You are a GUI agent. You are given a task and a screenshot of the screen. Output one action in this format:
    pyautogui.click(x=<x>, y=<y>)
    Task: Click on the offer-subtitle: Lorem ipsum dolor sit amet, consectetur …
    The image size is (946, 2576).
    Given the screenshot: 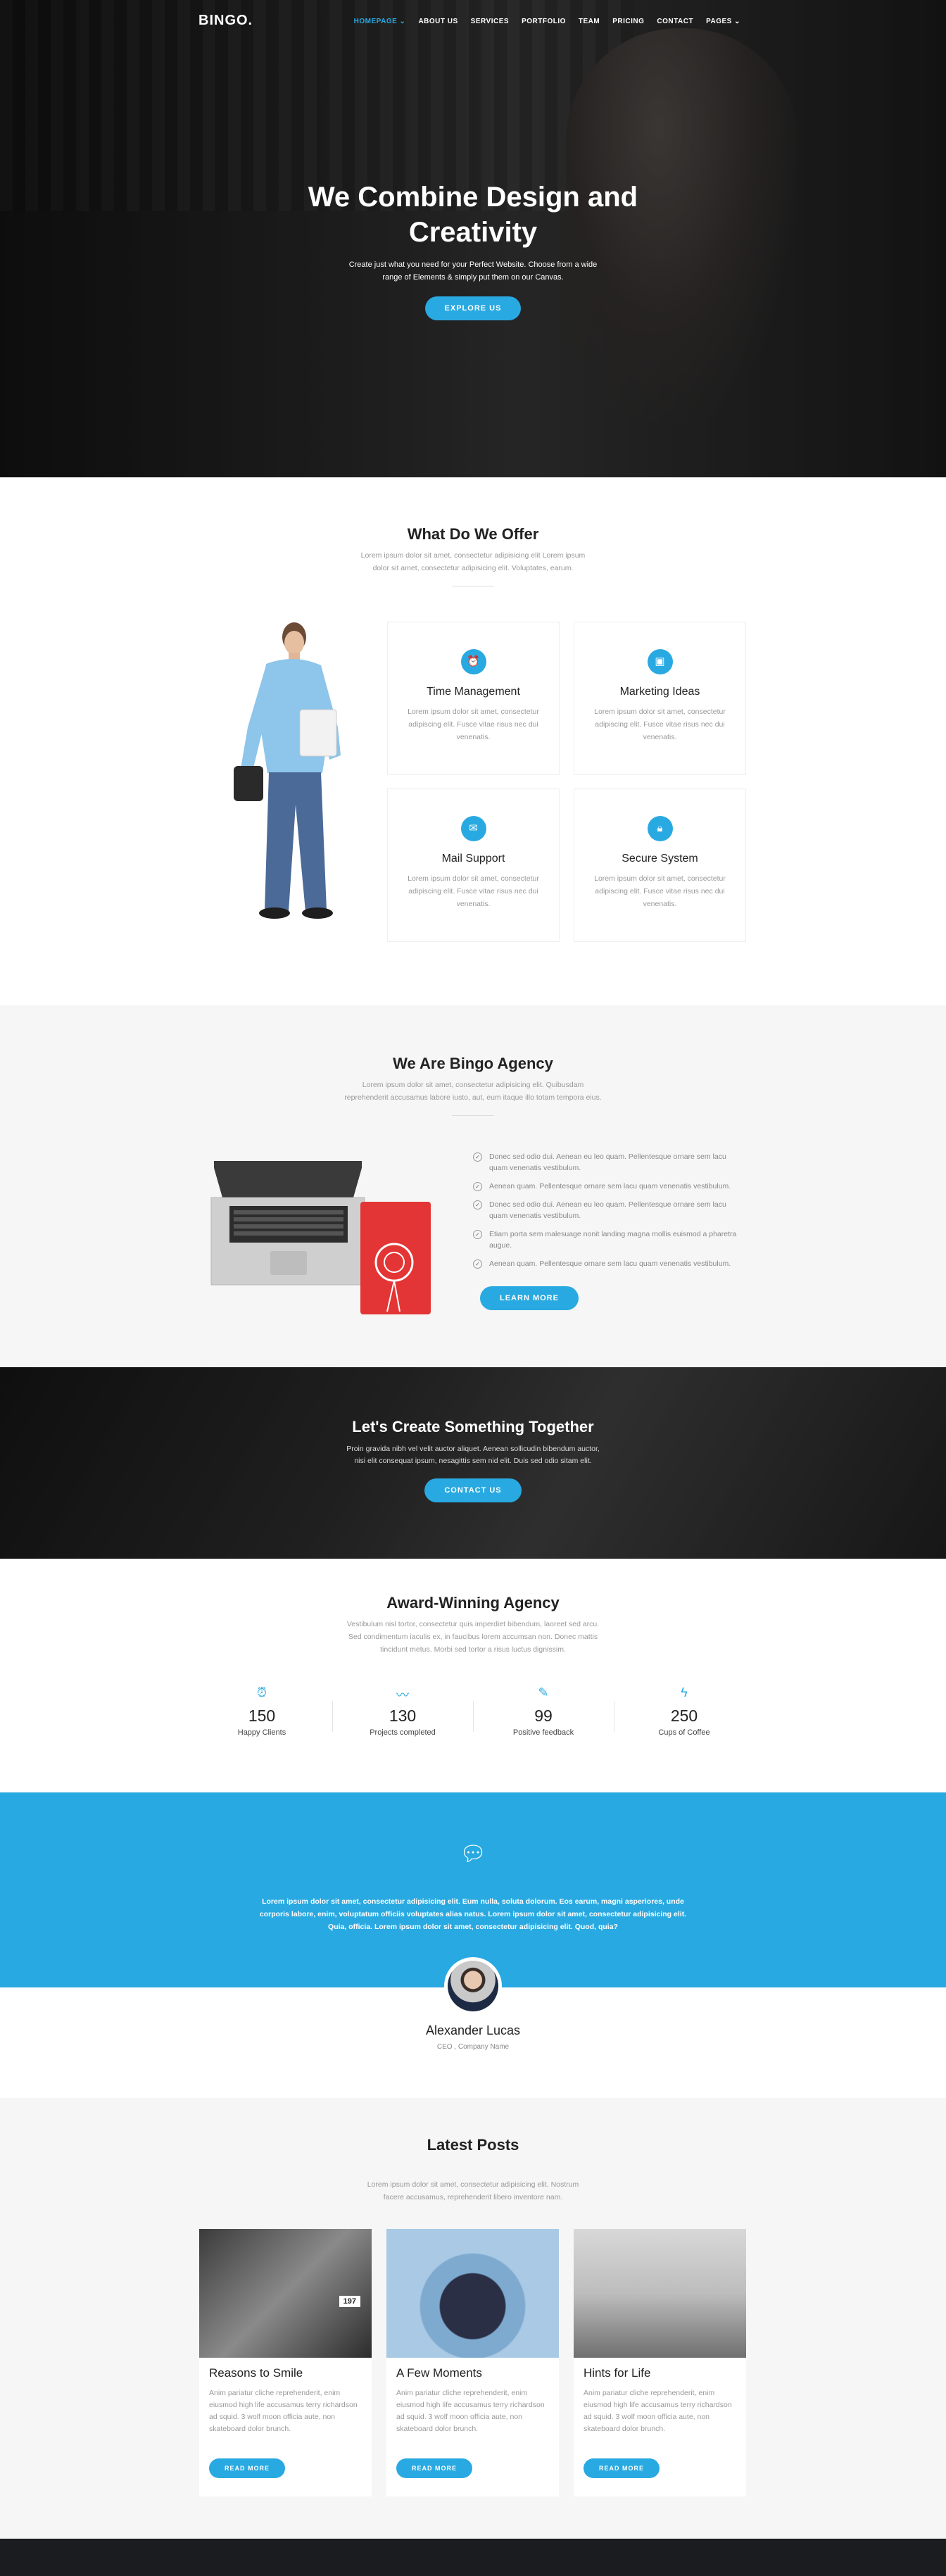 What is the action you would take?
    pyautogui.click(x=473, y=561)
    